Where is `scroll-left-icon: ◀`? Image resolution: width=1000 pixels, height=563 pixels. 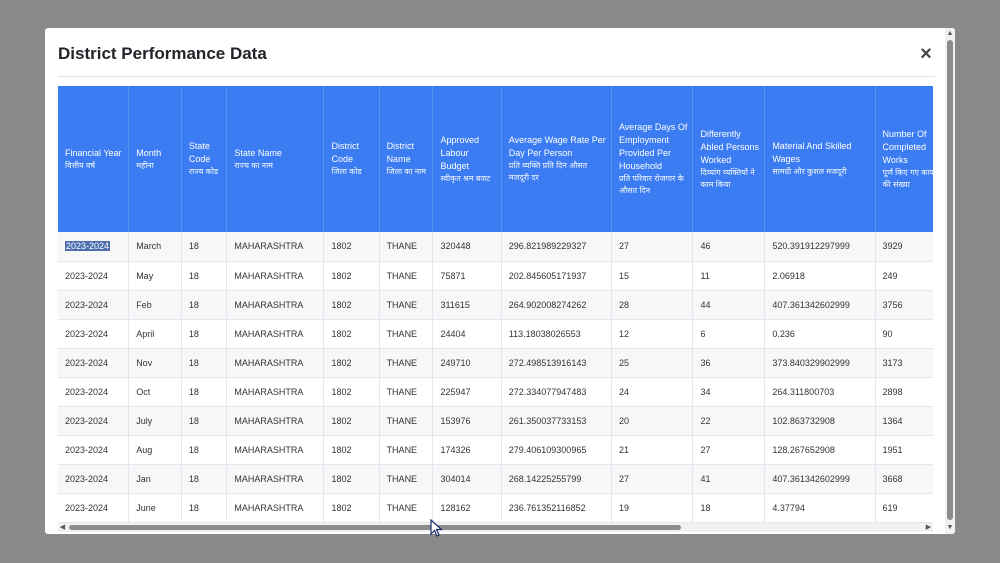 scroll-left-icon: ◀ is located at coordinates (62, 527).